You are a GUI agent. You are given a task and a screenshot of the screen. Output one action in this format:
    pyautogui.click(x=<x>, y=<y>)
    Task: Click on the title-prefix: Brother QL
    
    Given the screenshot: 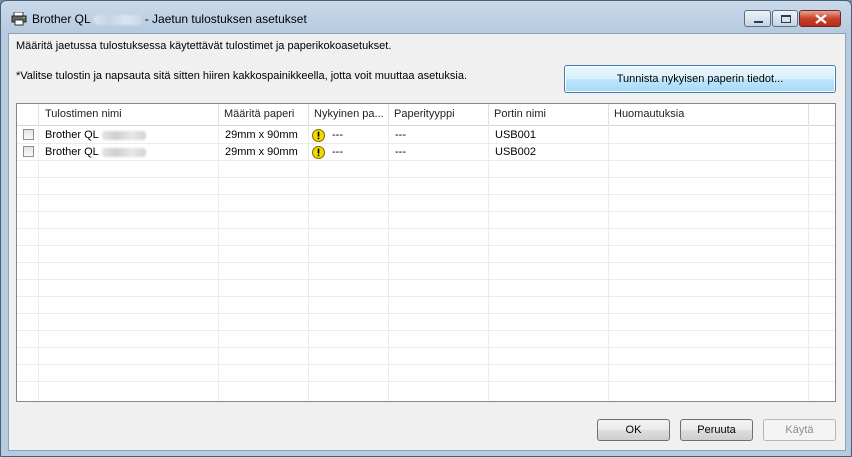 What is the action you would take?
    pyautogui.click(x=61, y=19)
    